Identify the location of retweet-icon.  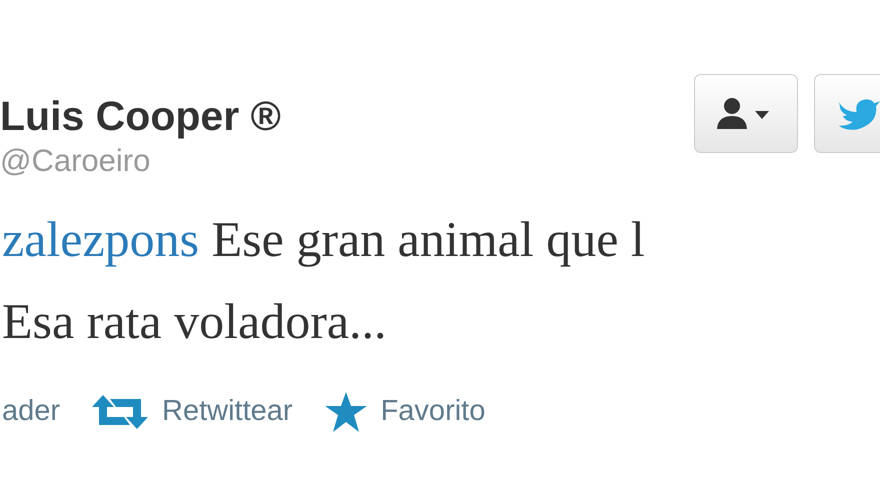
(120, 411).